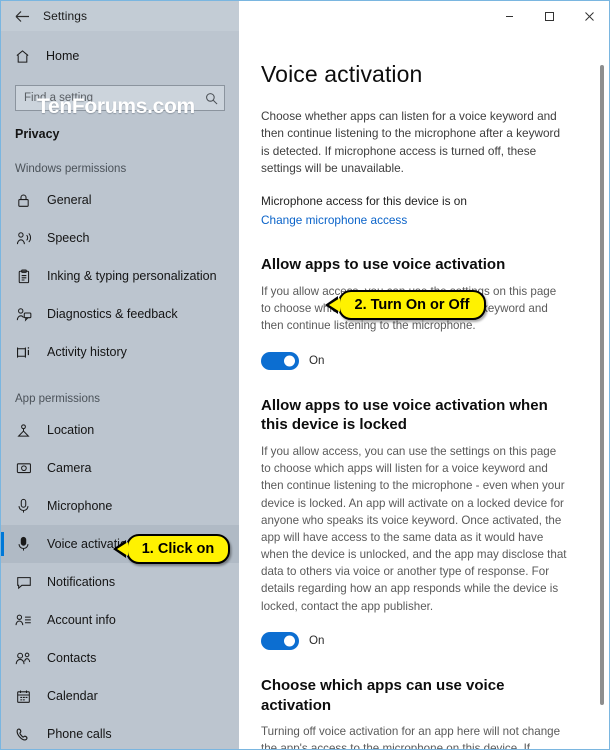 This screenshot has height=750, width=610. What do you see at coordinates (412, 305) in the screenshot?
I see `callout-turn-on-or-off: 2. Turn On or Off` at bounding box center [412, 305].